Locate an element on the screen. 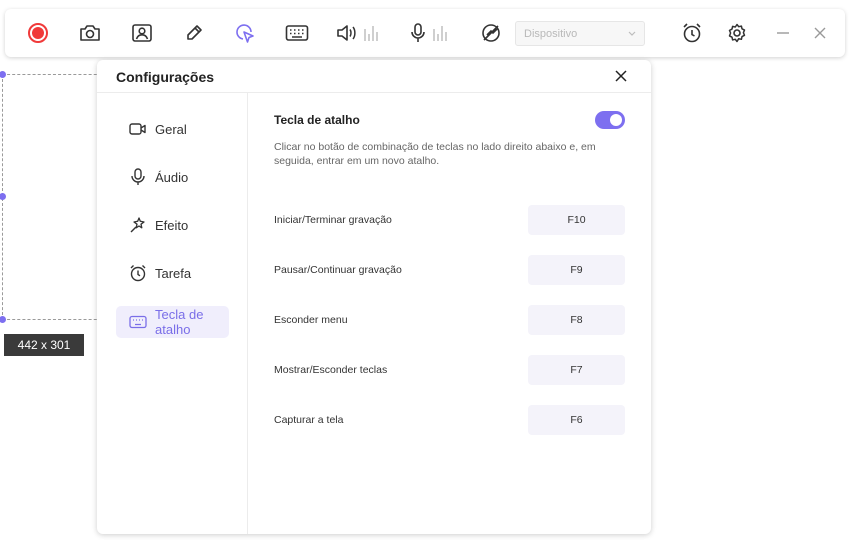  cursor-click-icon is located at coordinates (245, 33).